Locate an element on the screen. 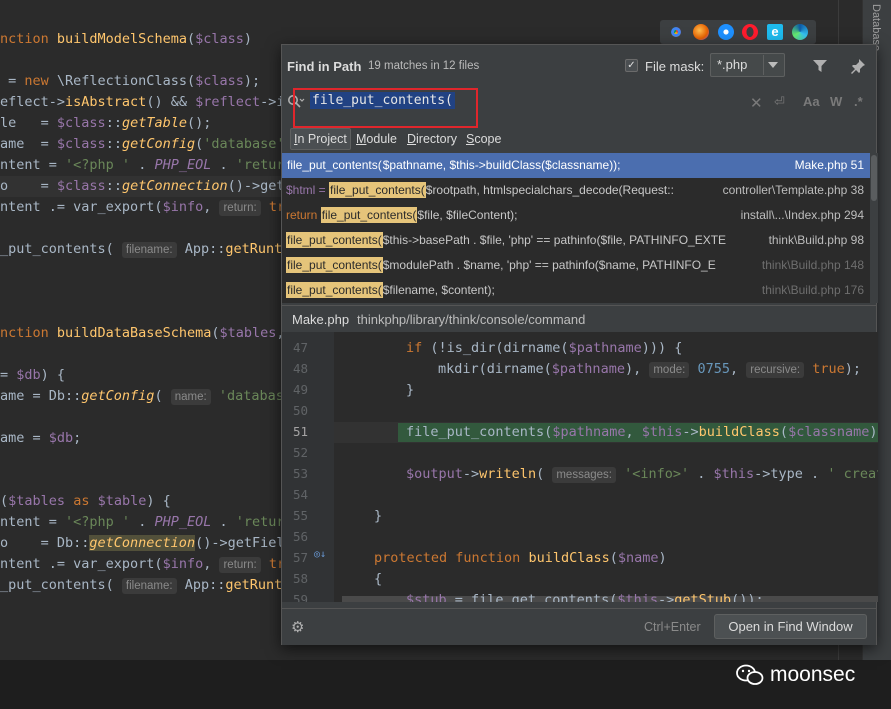 The height and width of the screenshot is (709, 891). line-number: 56 is located at coordinates (301, 536).